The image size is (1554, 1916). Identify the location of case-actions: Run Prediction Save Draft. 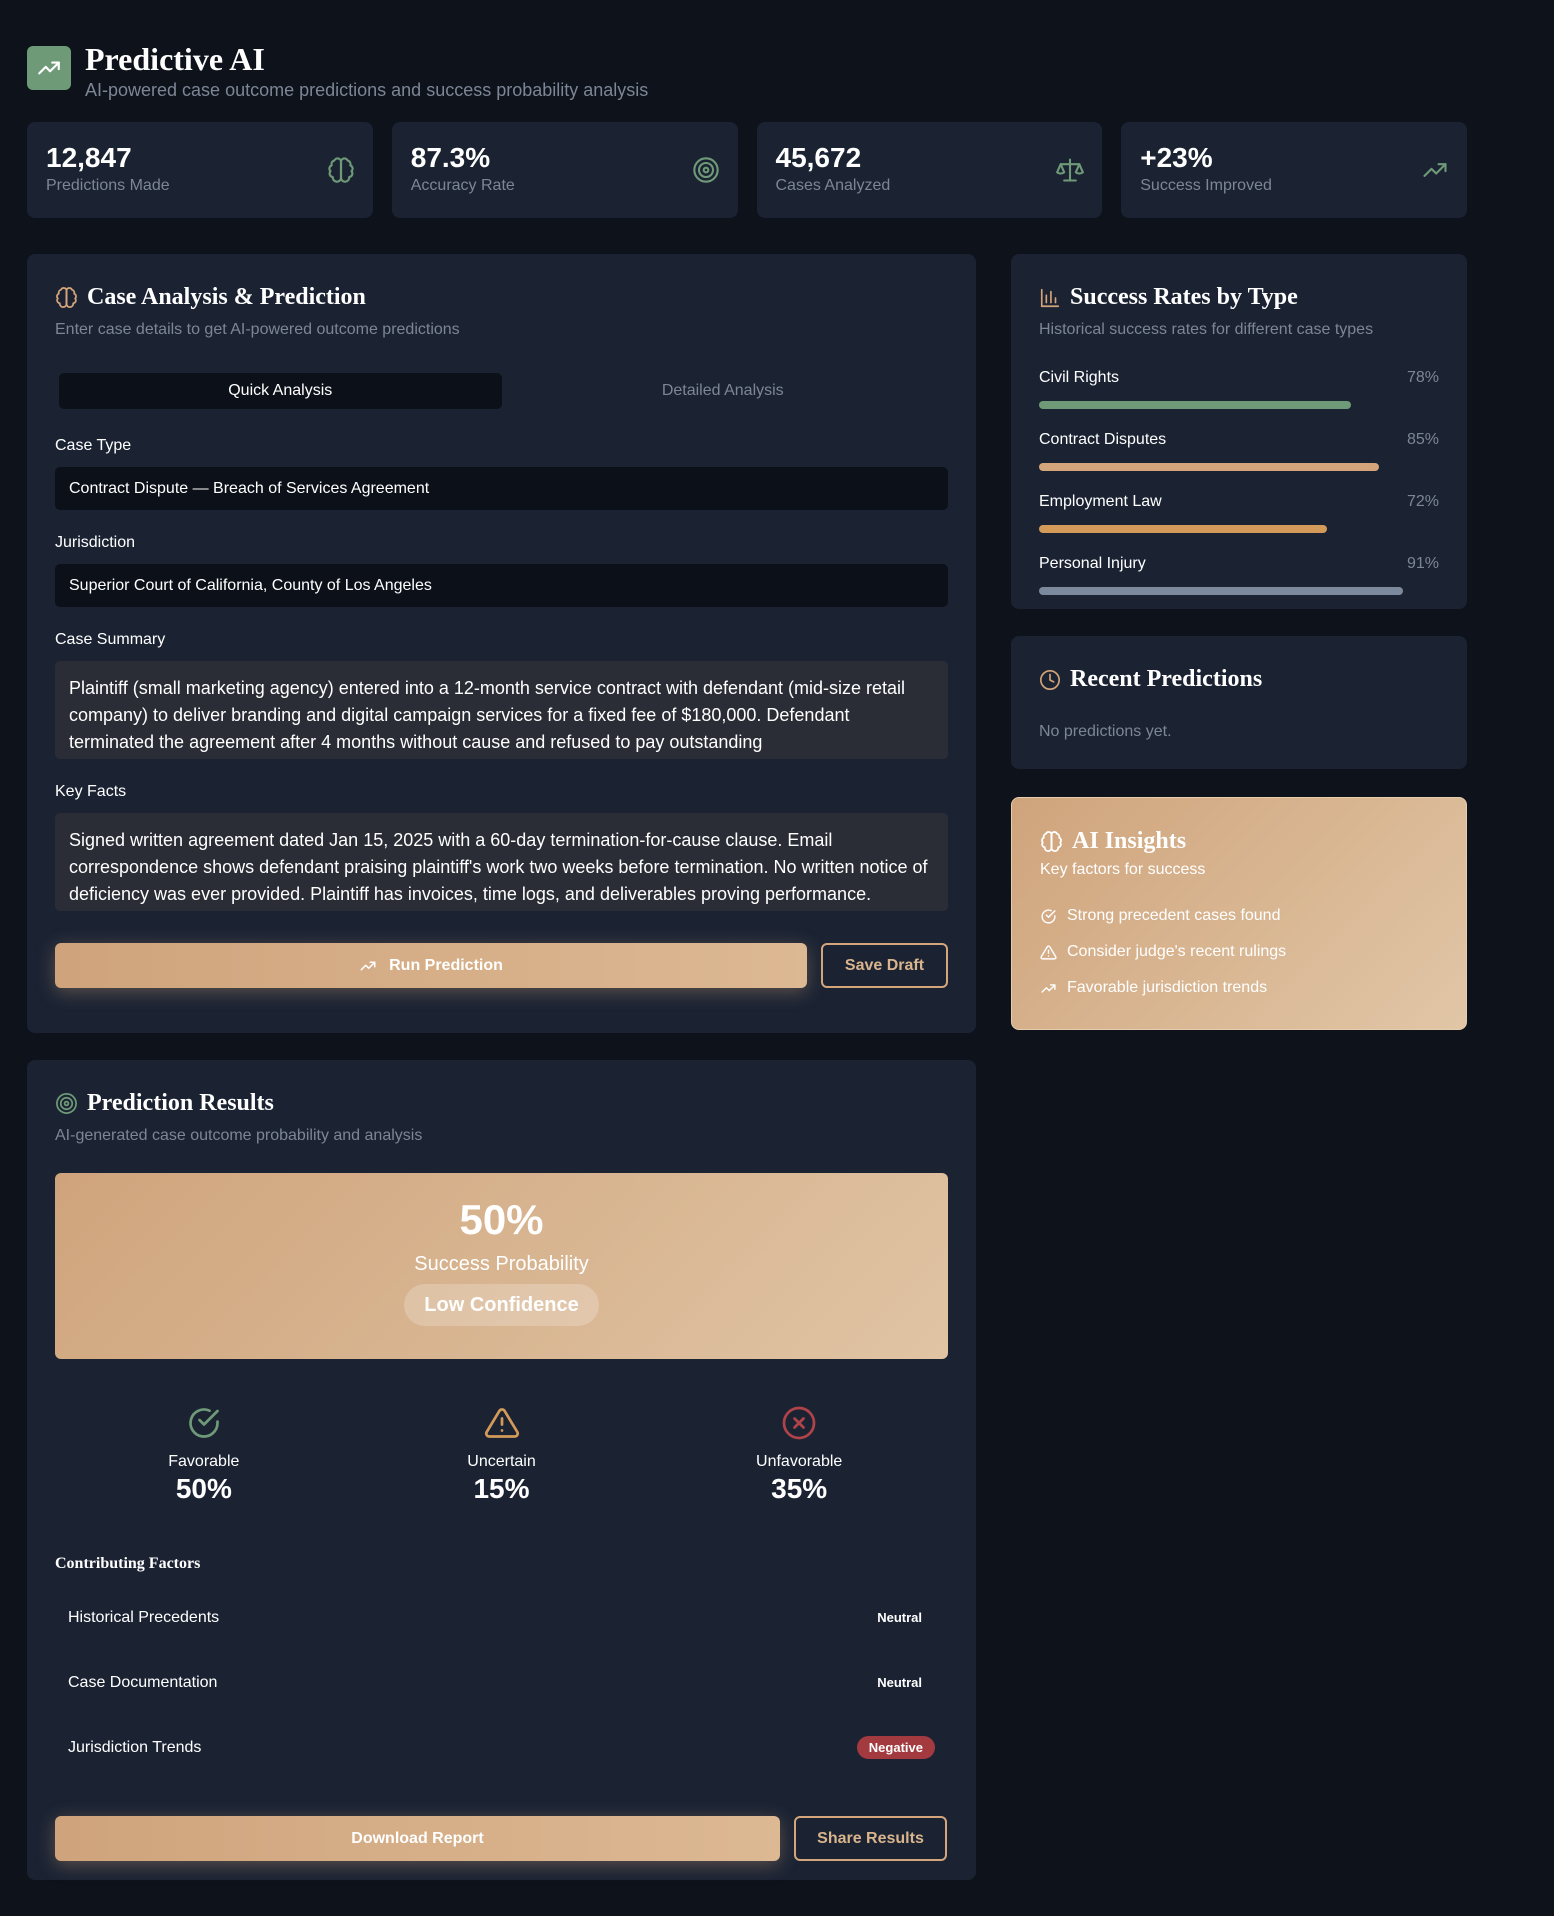
(501, 965).